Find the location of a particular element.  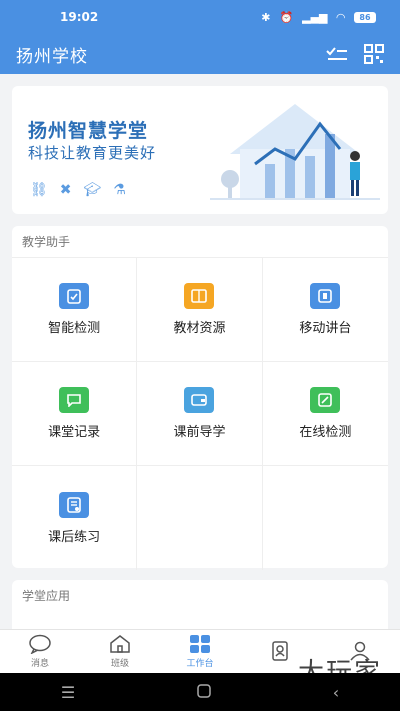

tab-workbench: 工作台 is located at coordinates (200, 651).